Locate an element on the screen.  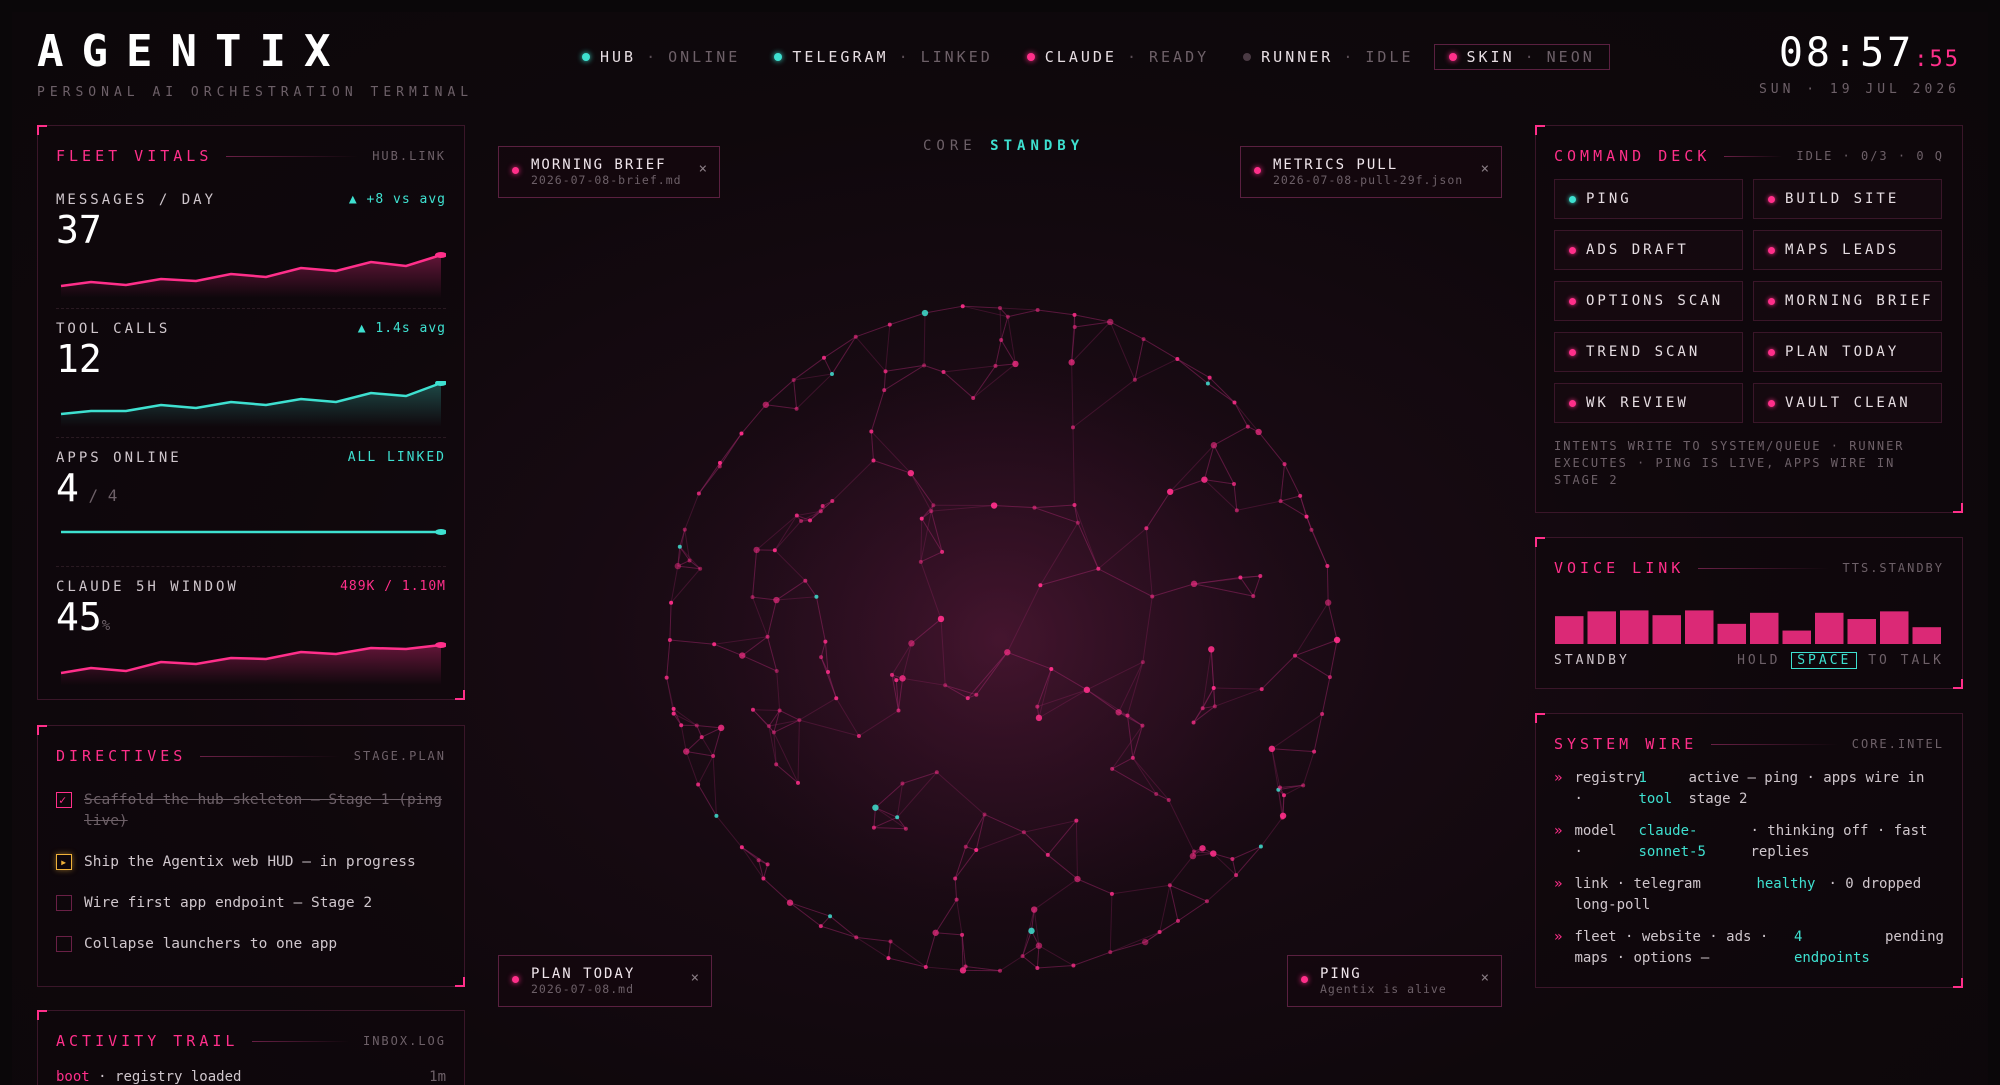
cmd-maps-leads-button: MAPS LEADS is located at coordinates (1847, 250).